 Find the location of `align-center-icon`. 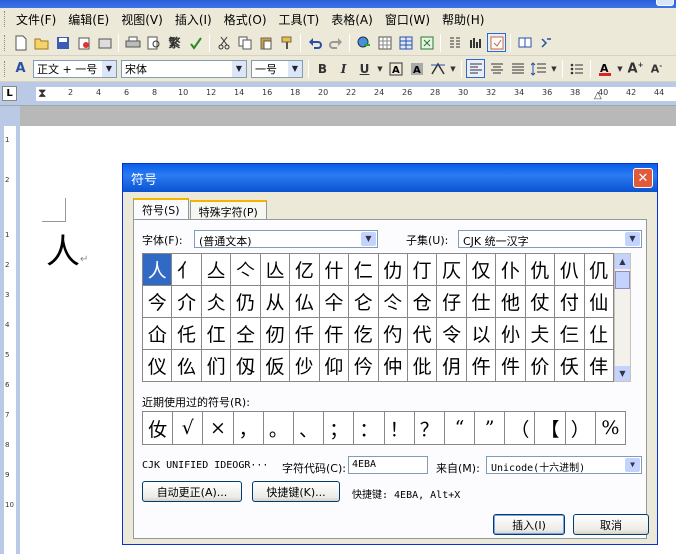

align-center-icon is located at coordinates (496, 68).